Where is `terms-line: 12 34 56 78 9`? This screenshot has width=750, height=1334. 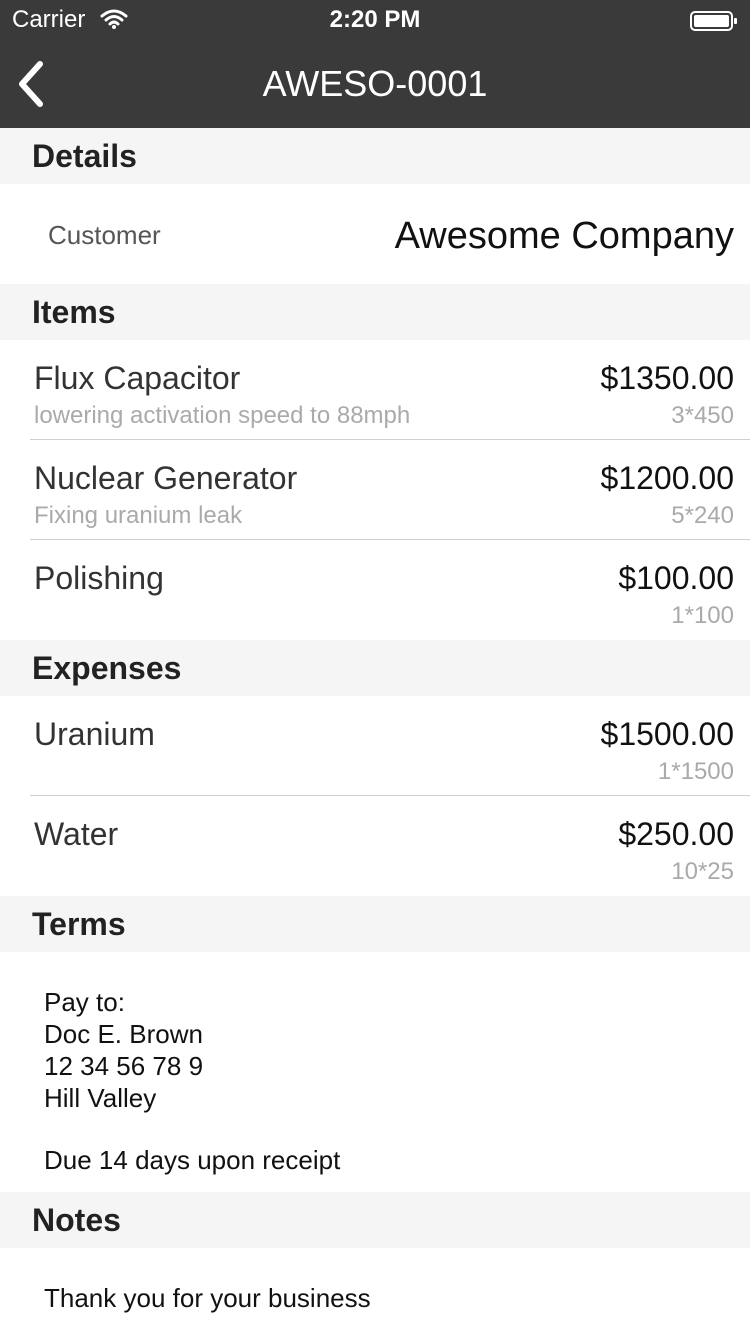
terms-line: 12 34 56 78 9 is located at coordinates (124, 1066).